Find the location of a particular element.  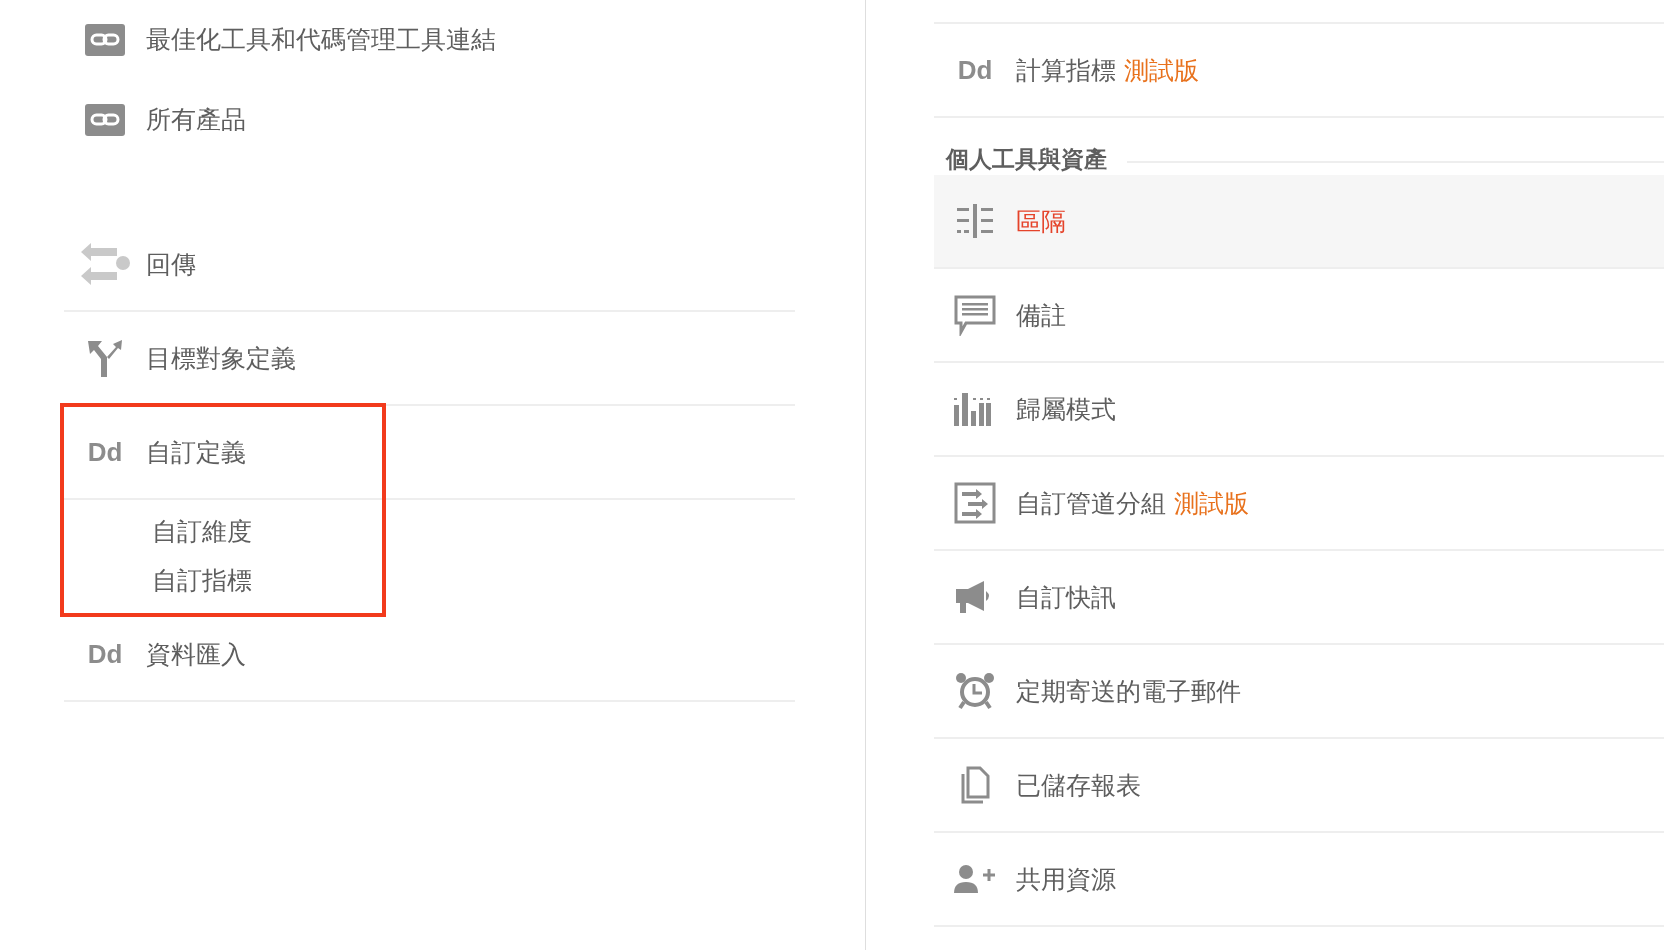

menu-item: 自訂定義 is located at coordinates (196, 452).